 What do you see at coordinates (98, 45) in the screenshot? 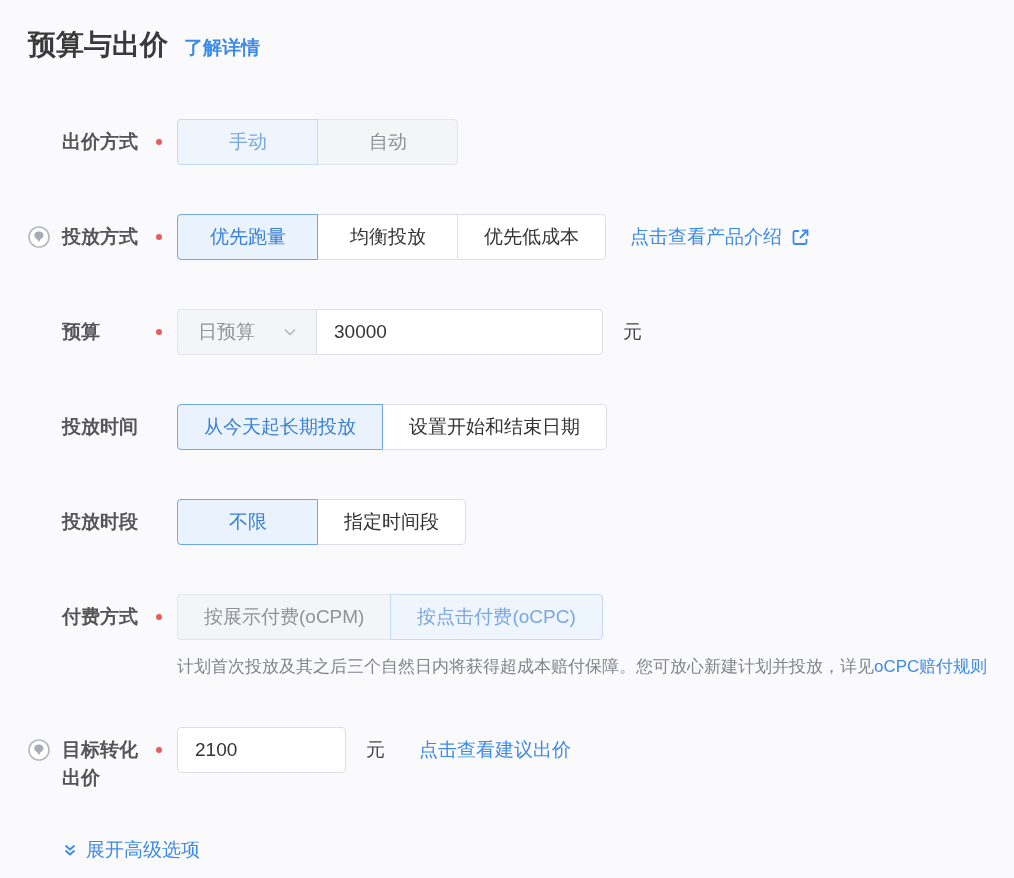
I see `section-title: 预算与出价` at bounding box center [98, 45].